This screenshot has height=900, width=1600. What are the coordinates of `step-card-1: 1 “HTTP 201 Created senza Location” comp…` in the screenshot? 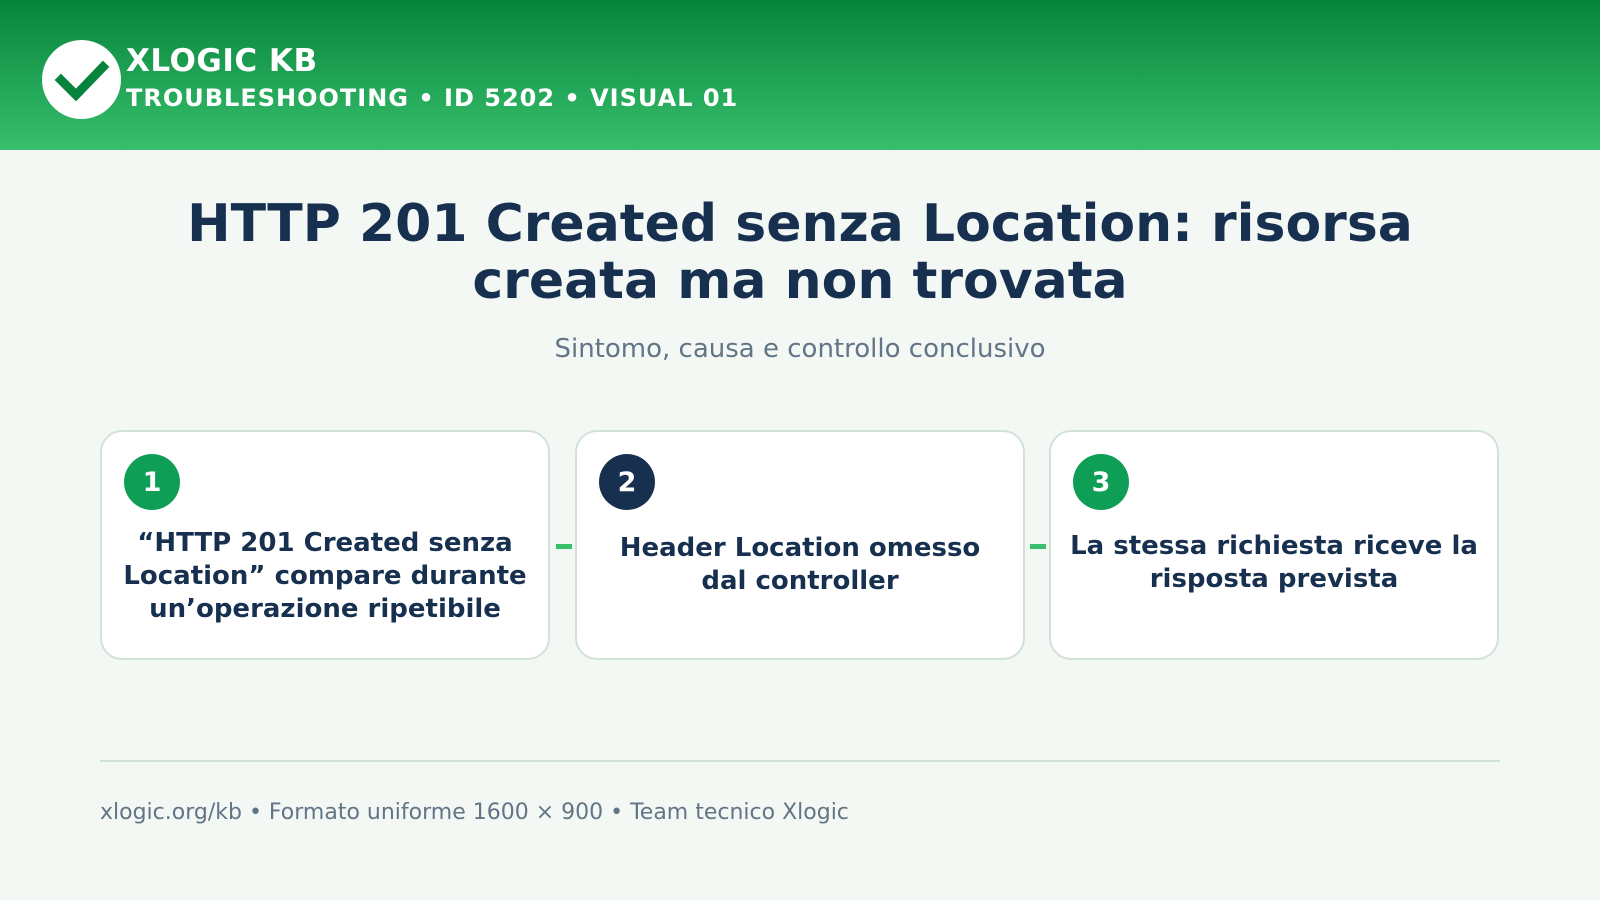 It's located at (325, 545).